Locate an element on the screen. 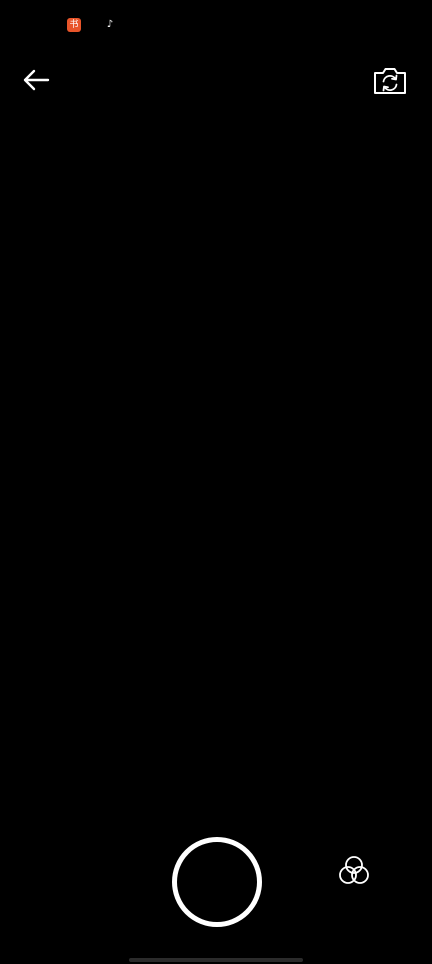 Image resolution: width=432 pixels, height=964 pixels. arrow-left-icon is located at coordinates (36, 80).